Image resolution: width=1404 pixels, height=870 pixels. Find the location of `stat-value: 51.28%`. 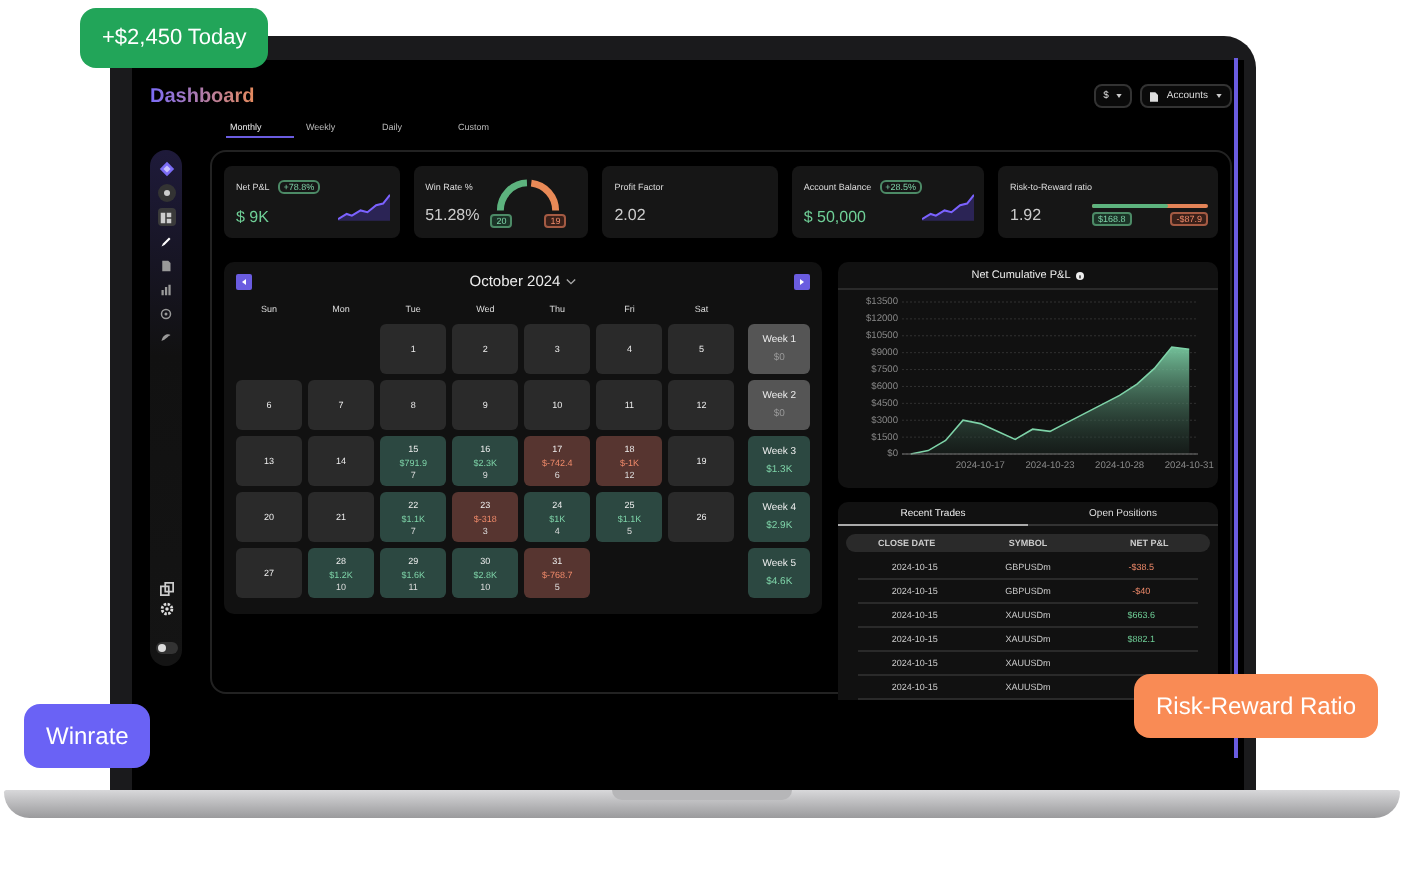

stat-value: 51.28% is located at coordinates (452, 214).